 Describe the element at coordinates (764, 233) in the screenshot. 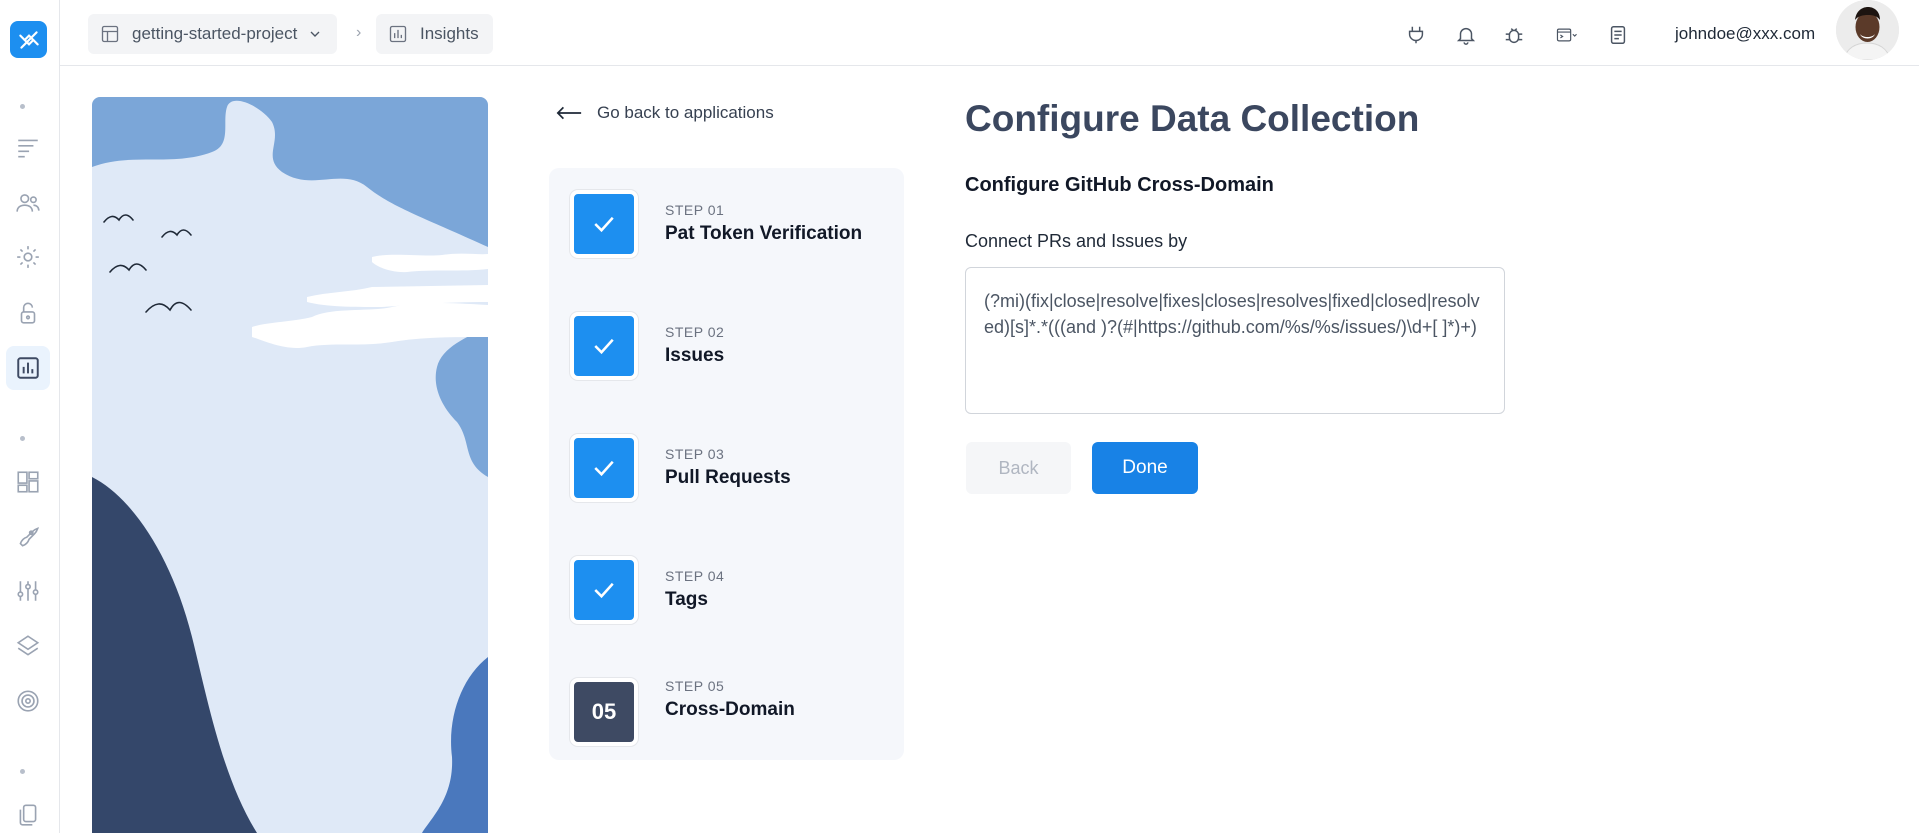

I see `step-title: Pat Token Verification` at that location.